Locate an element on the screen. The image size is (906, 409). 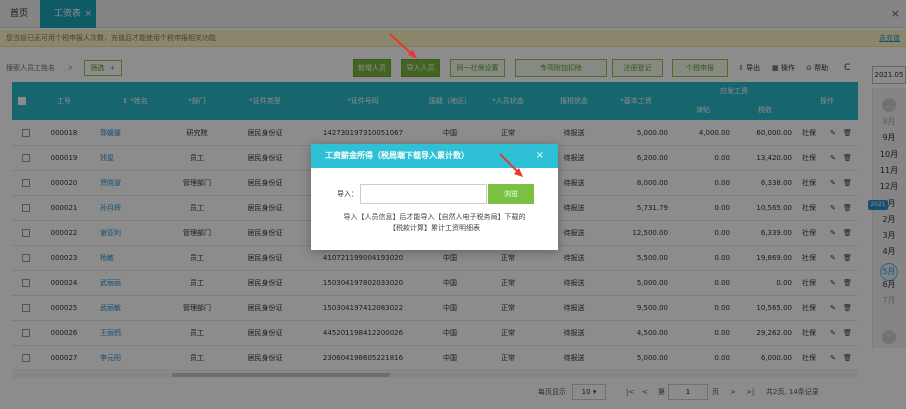
dialog-hint-line2: 【税款计算】累计工资明细表 is located at coordinates (434, 228).